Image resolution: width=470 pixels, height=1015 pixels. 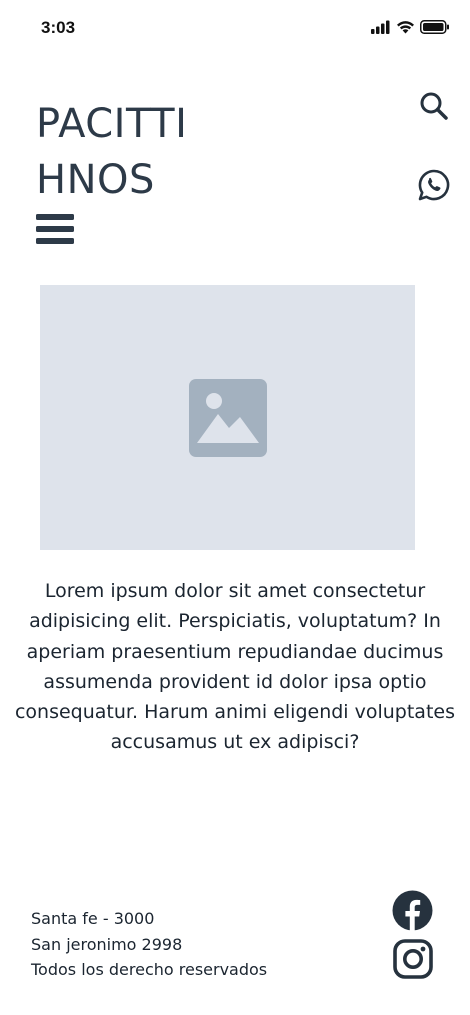 I want to click on status-icons, so click(x=410, y=27).